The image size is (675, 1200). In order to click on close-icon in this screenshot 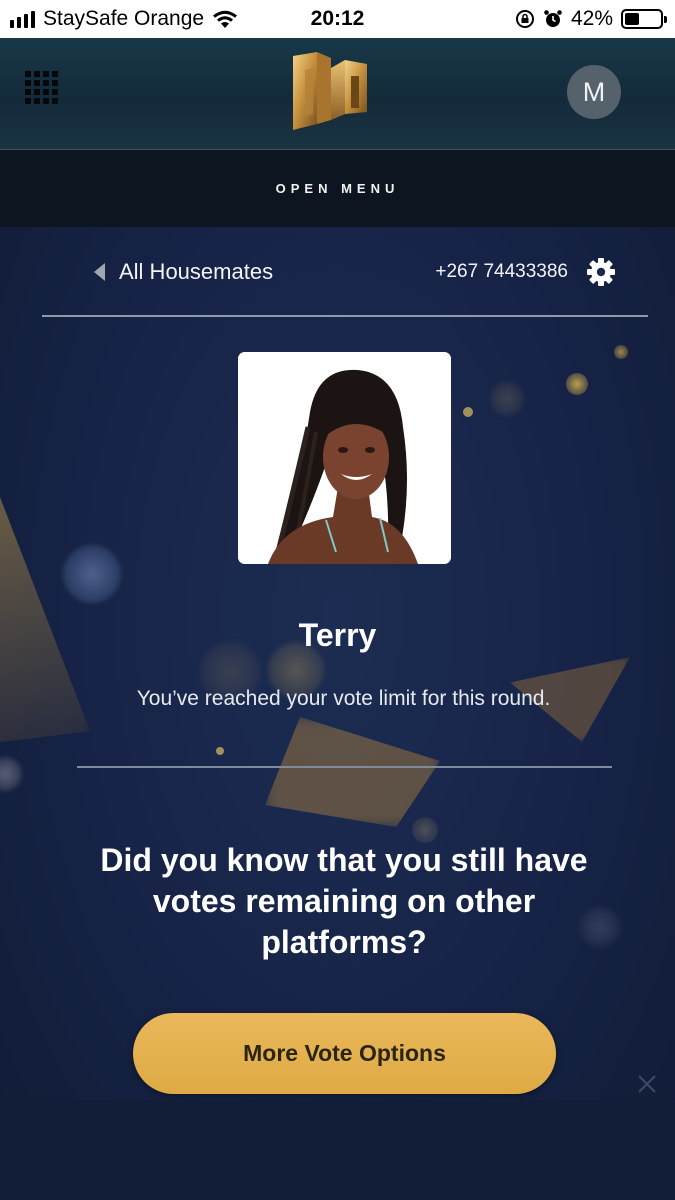, I will do `click(647, 1084)`.